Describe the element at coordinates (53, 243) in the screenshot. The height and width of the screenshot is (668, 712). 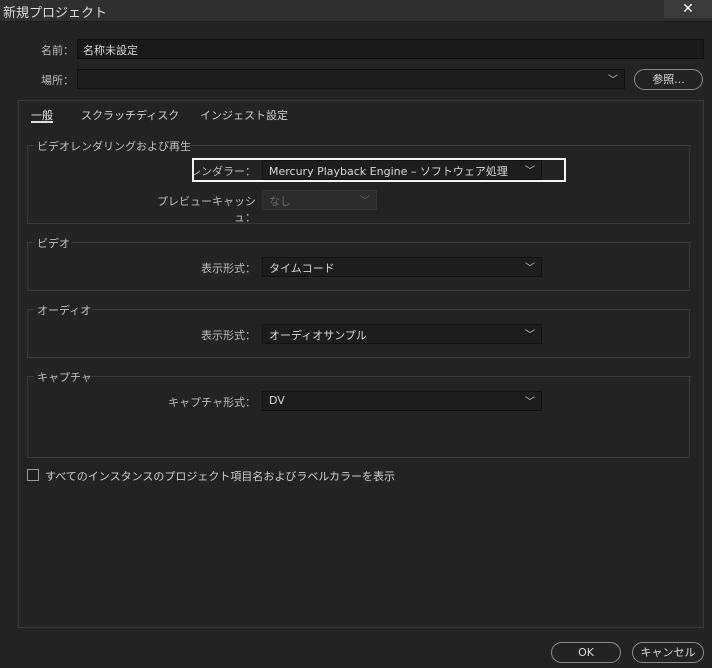
I see `video-group-title: ビデオ` at that location.